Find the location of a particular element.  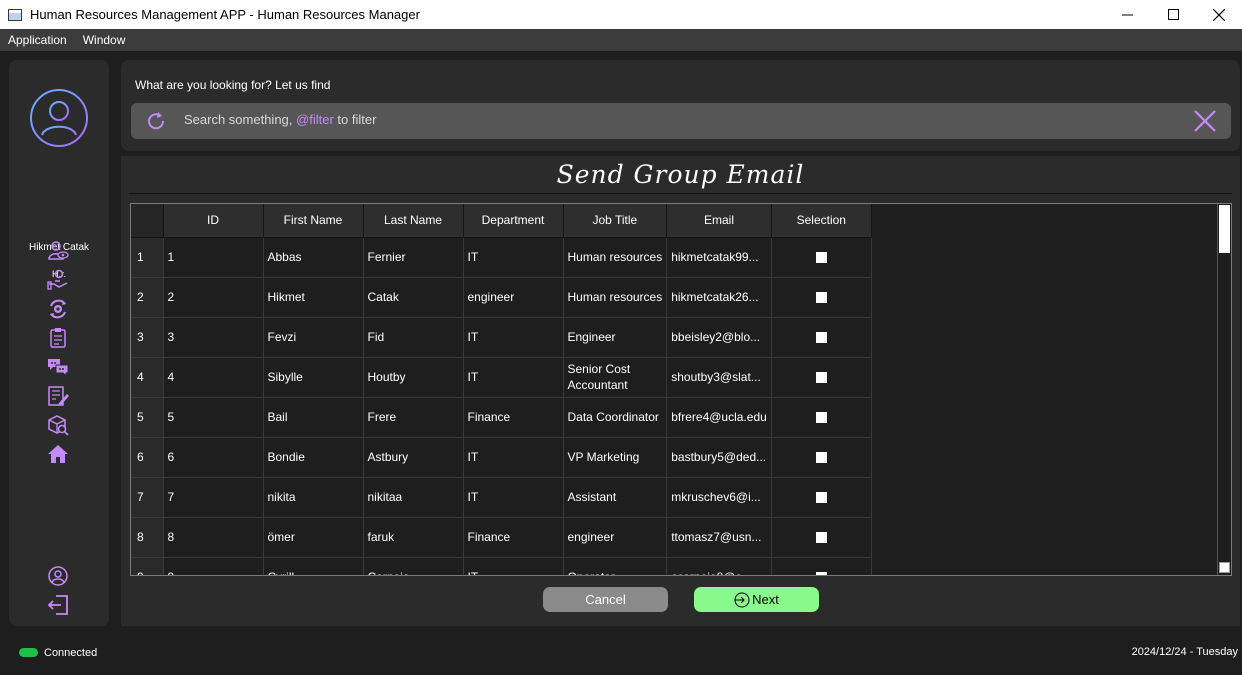

cell-department: engineer is located at coordinates (513, 297).